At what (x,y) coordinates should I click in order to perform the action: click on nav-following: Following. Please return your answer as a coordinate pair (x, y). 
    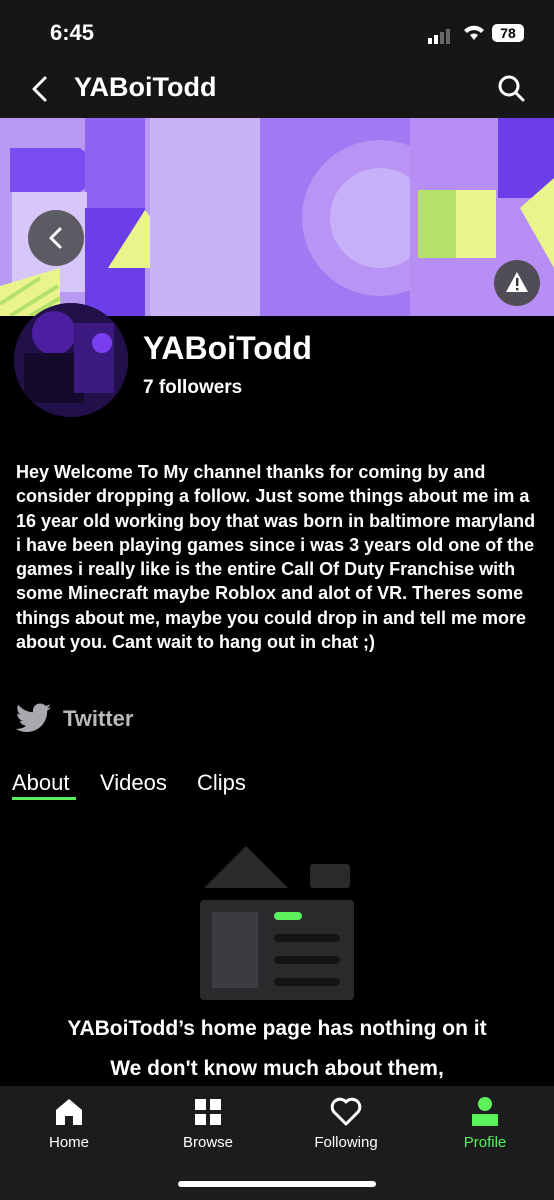
    Looking at the image, I should click on (346, 1118).